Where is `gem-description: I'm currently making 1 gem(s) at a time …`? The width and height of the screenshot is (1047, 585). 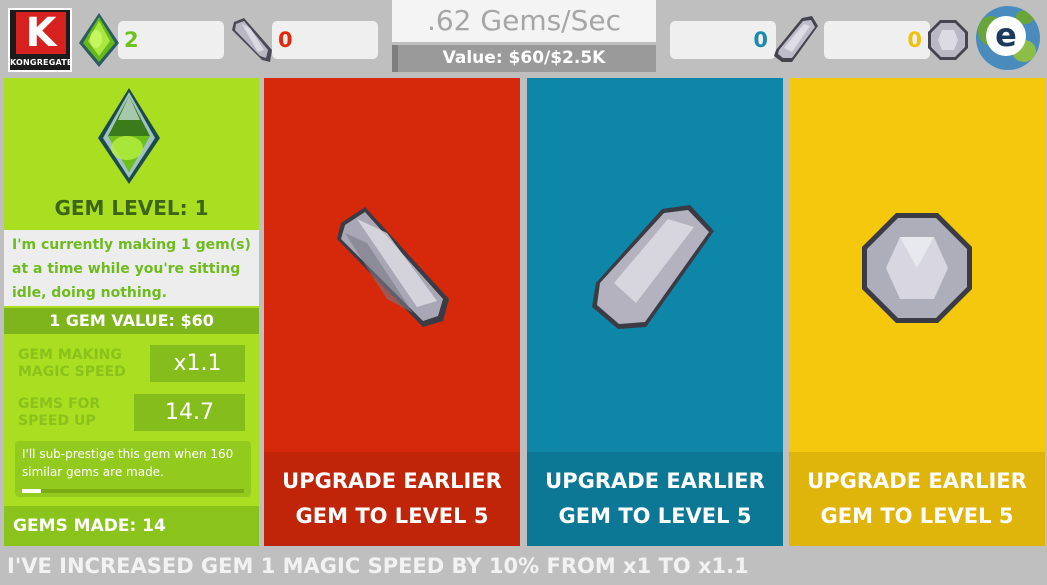 gem-description: I'm currently making 1 gem(s) at a time … is located at coordinates (131, 268).